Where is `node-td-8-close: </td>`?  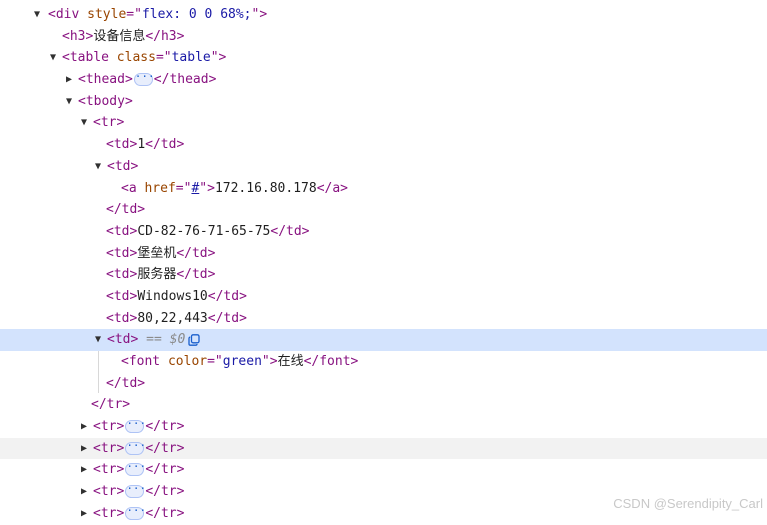 node-td-8-close: </td> is located at coordinates (383, 384).